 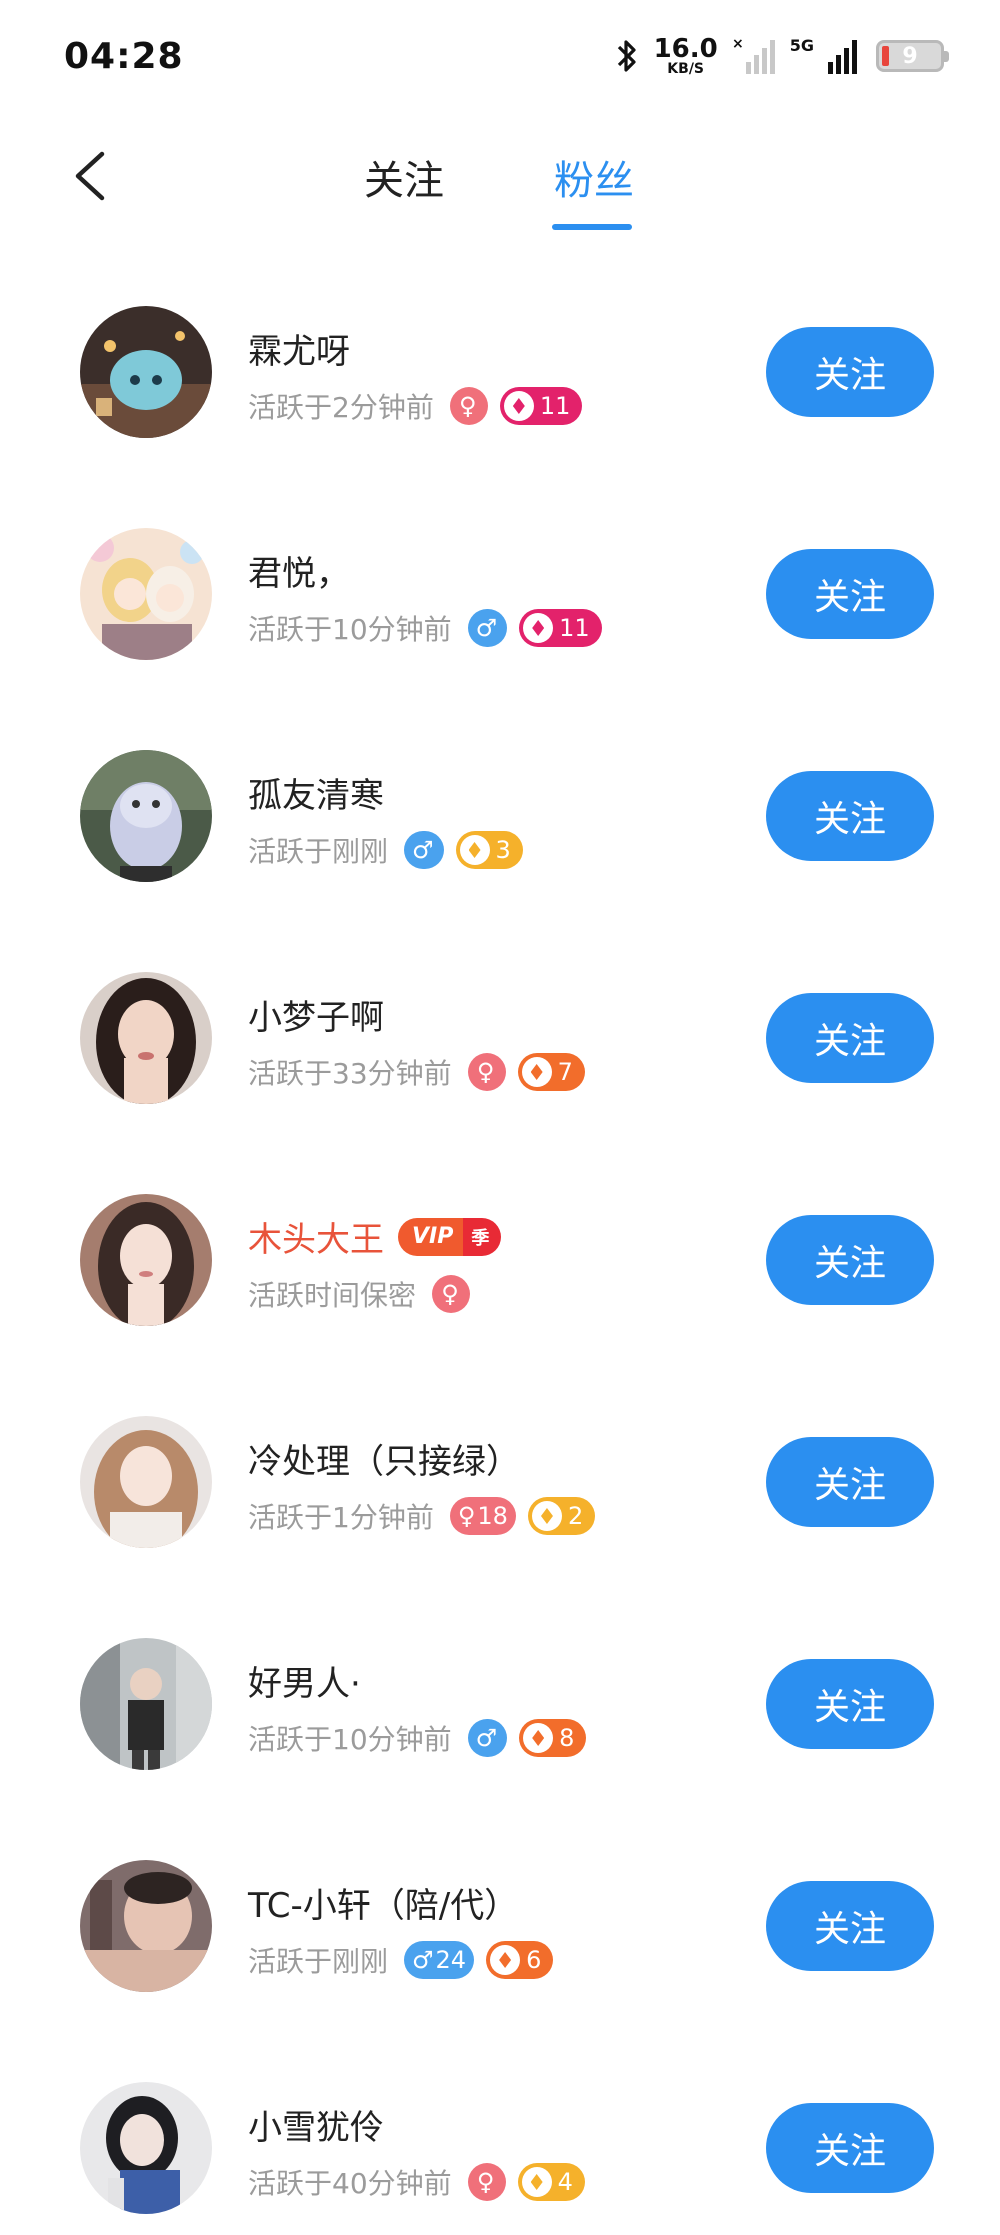 I want to click on list-item: TC-小轩（陪/代） 活跃于刚刚 ♂ 24 6 关注, so click(x=500, y=1955).